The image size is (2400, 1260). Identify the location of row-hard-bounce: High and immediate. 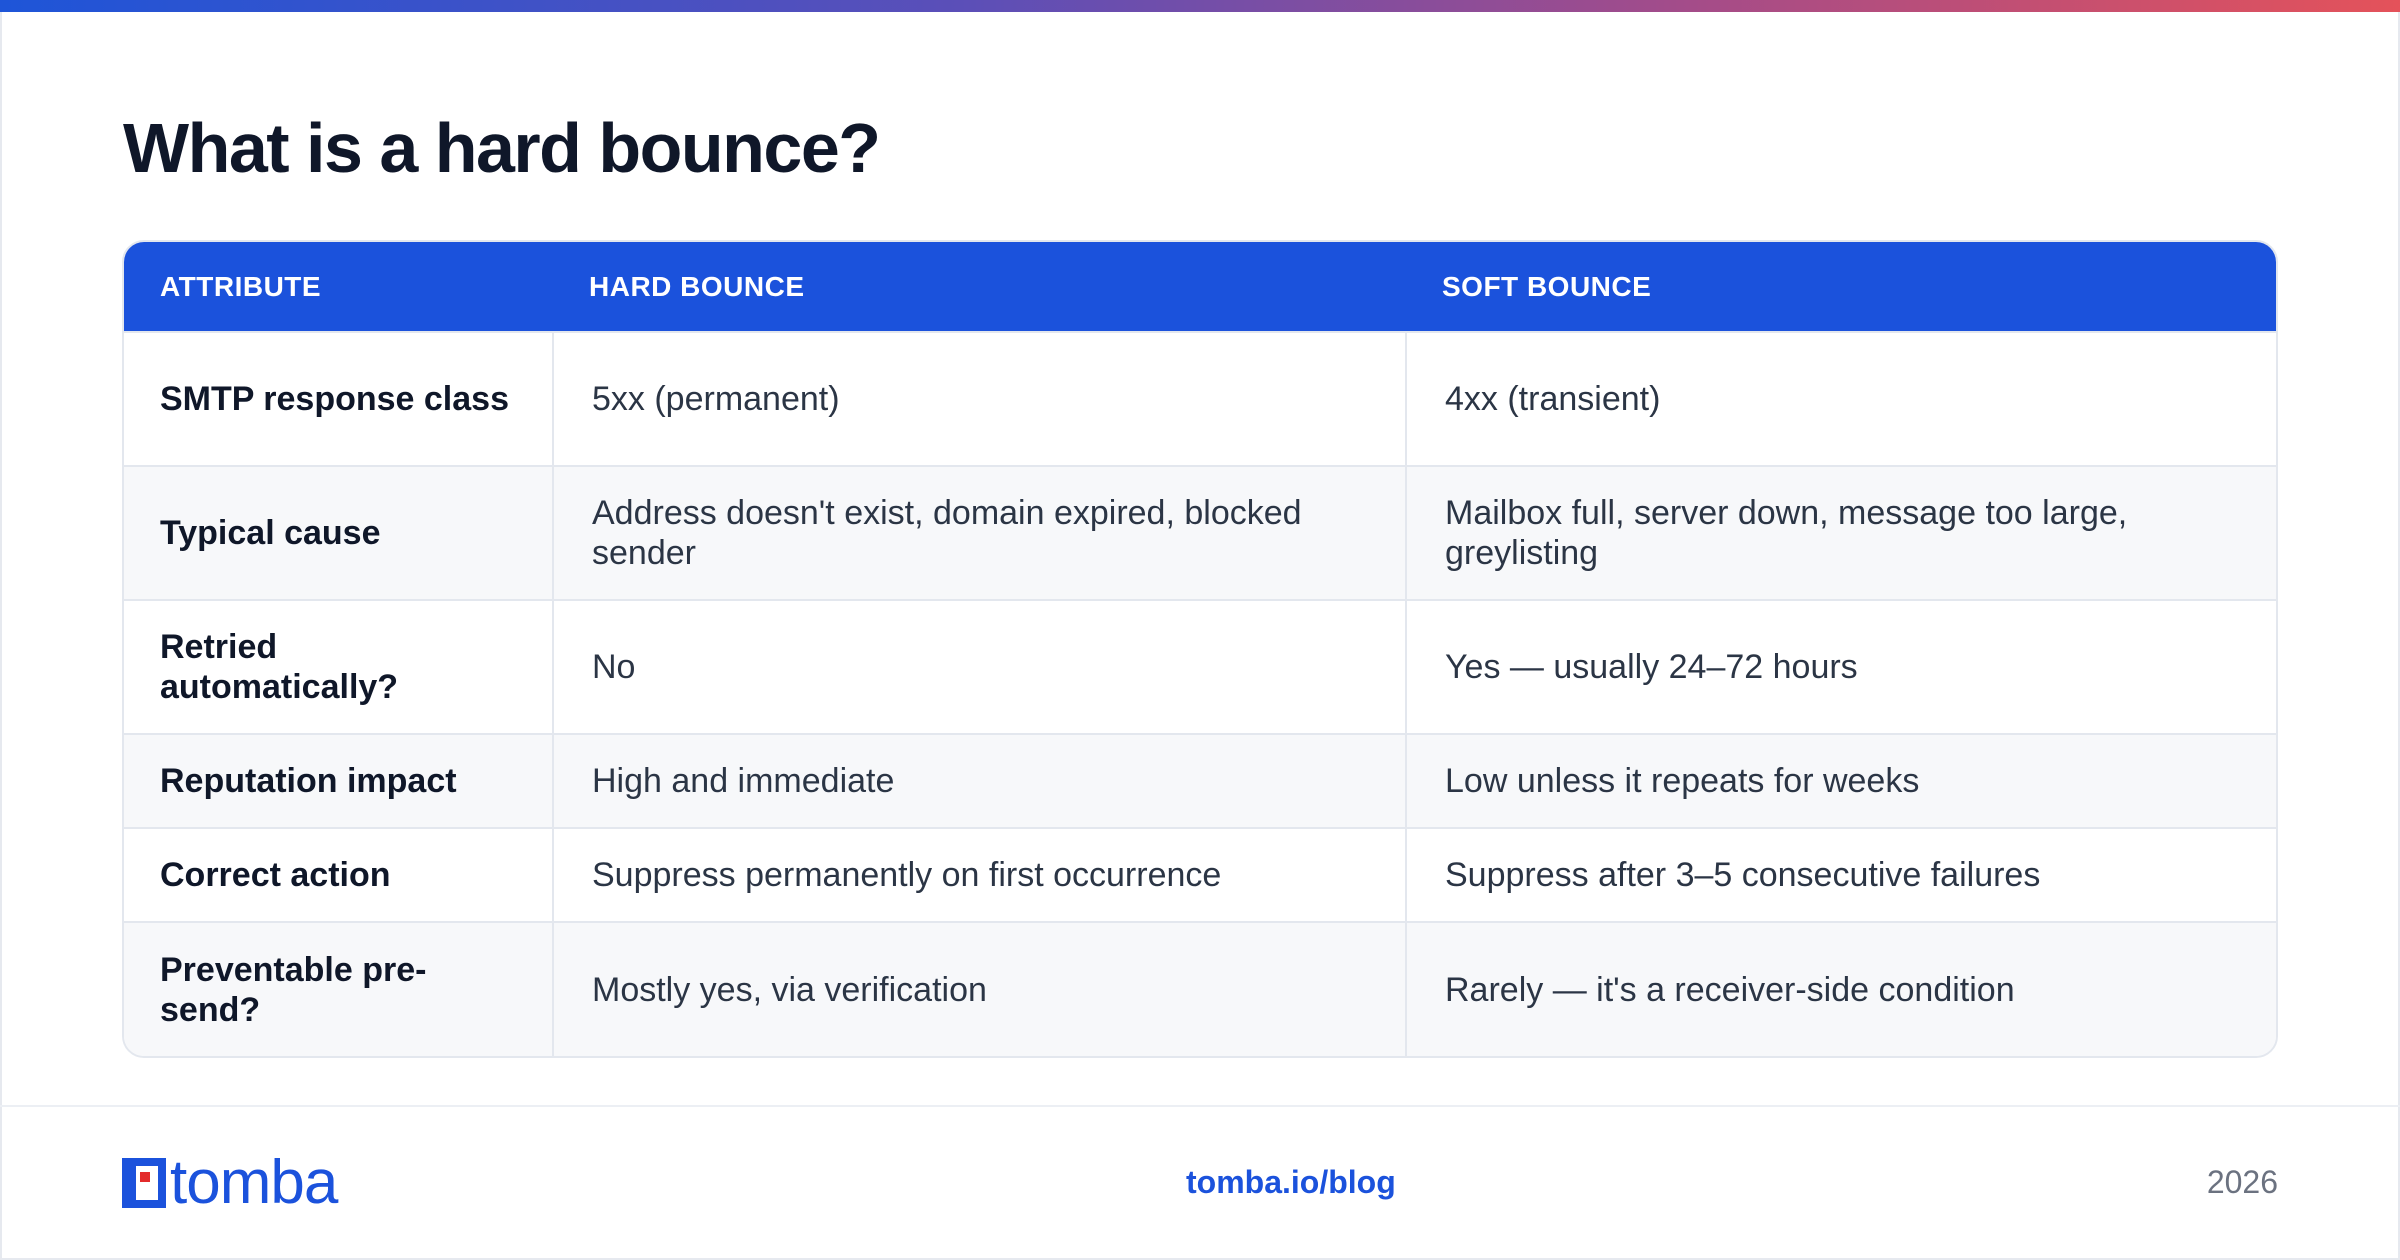
(979, 780).